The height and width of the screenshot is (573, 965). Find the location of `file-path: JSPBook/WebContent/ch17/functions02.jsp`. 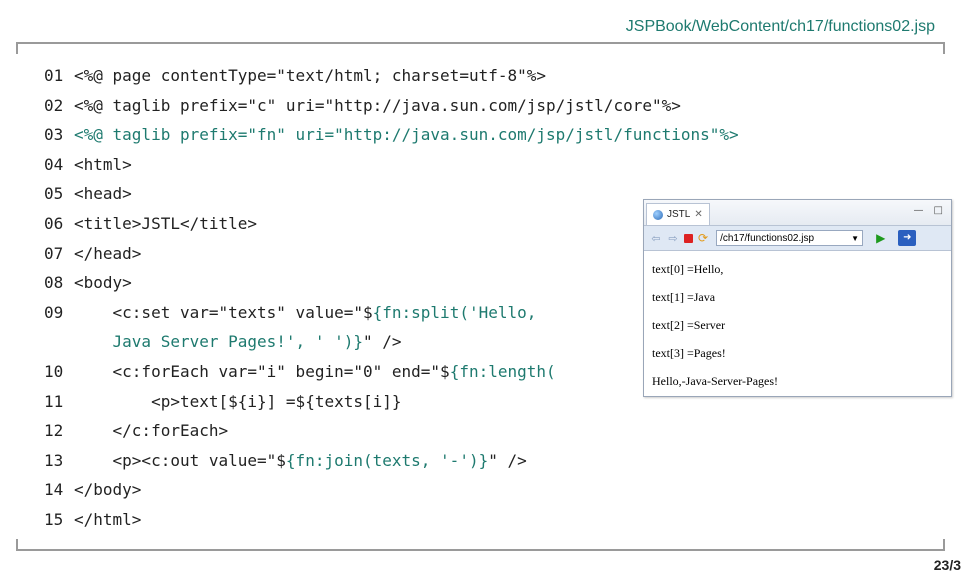

file-path: JSPBook/WebContent/ch17/functions02.jsp is located at coordinates (780, 26).